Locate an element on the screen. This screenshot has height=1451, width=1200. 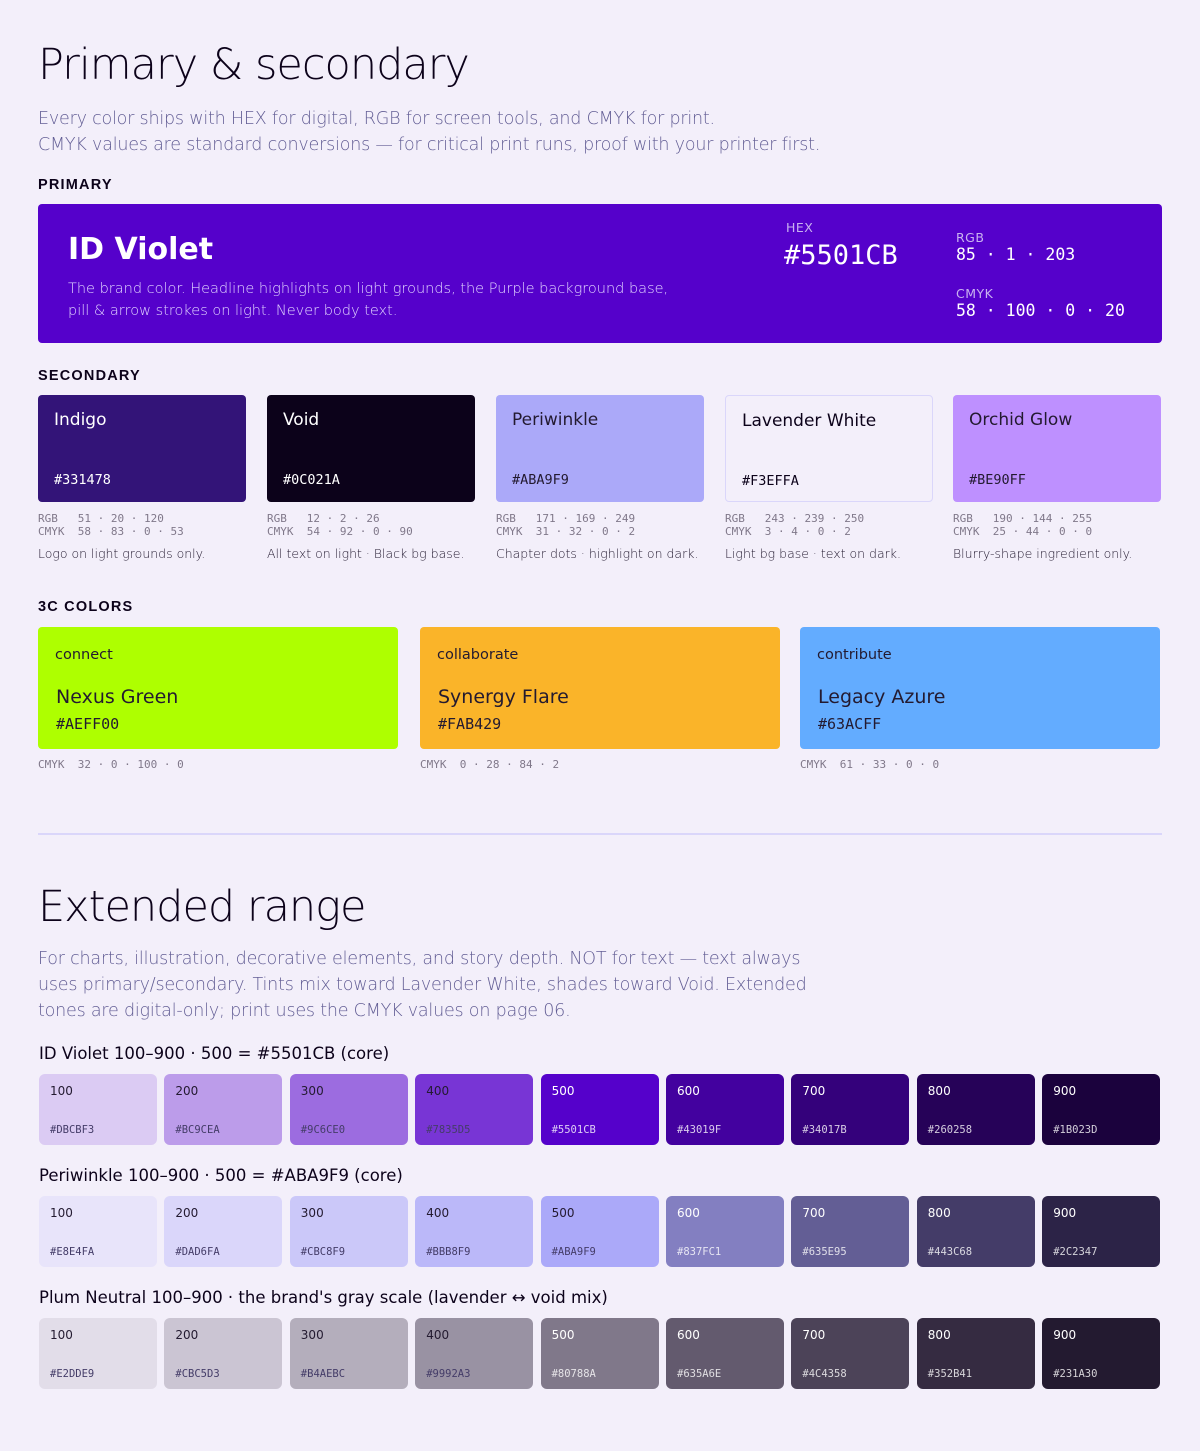
ramp-chip: 500 #5501CB is located at coordinates (599, 1109).